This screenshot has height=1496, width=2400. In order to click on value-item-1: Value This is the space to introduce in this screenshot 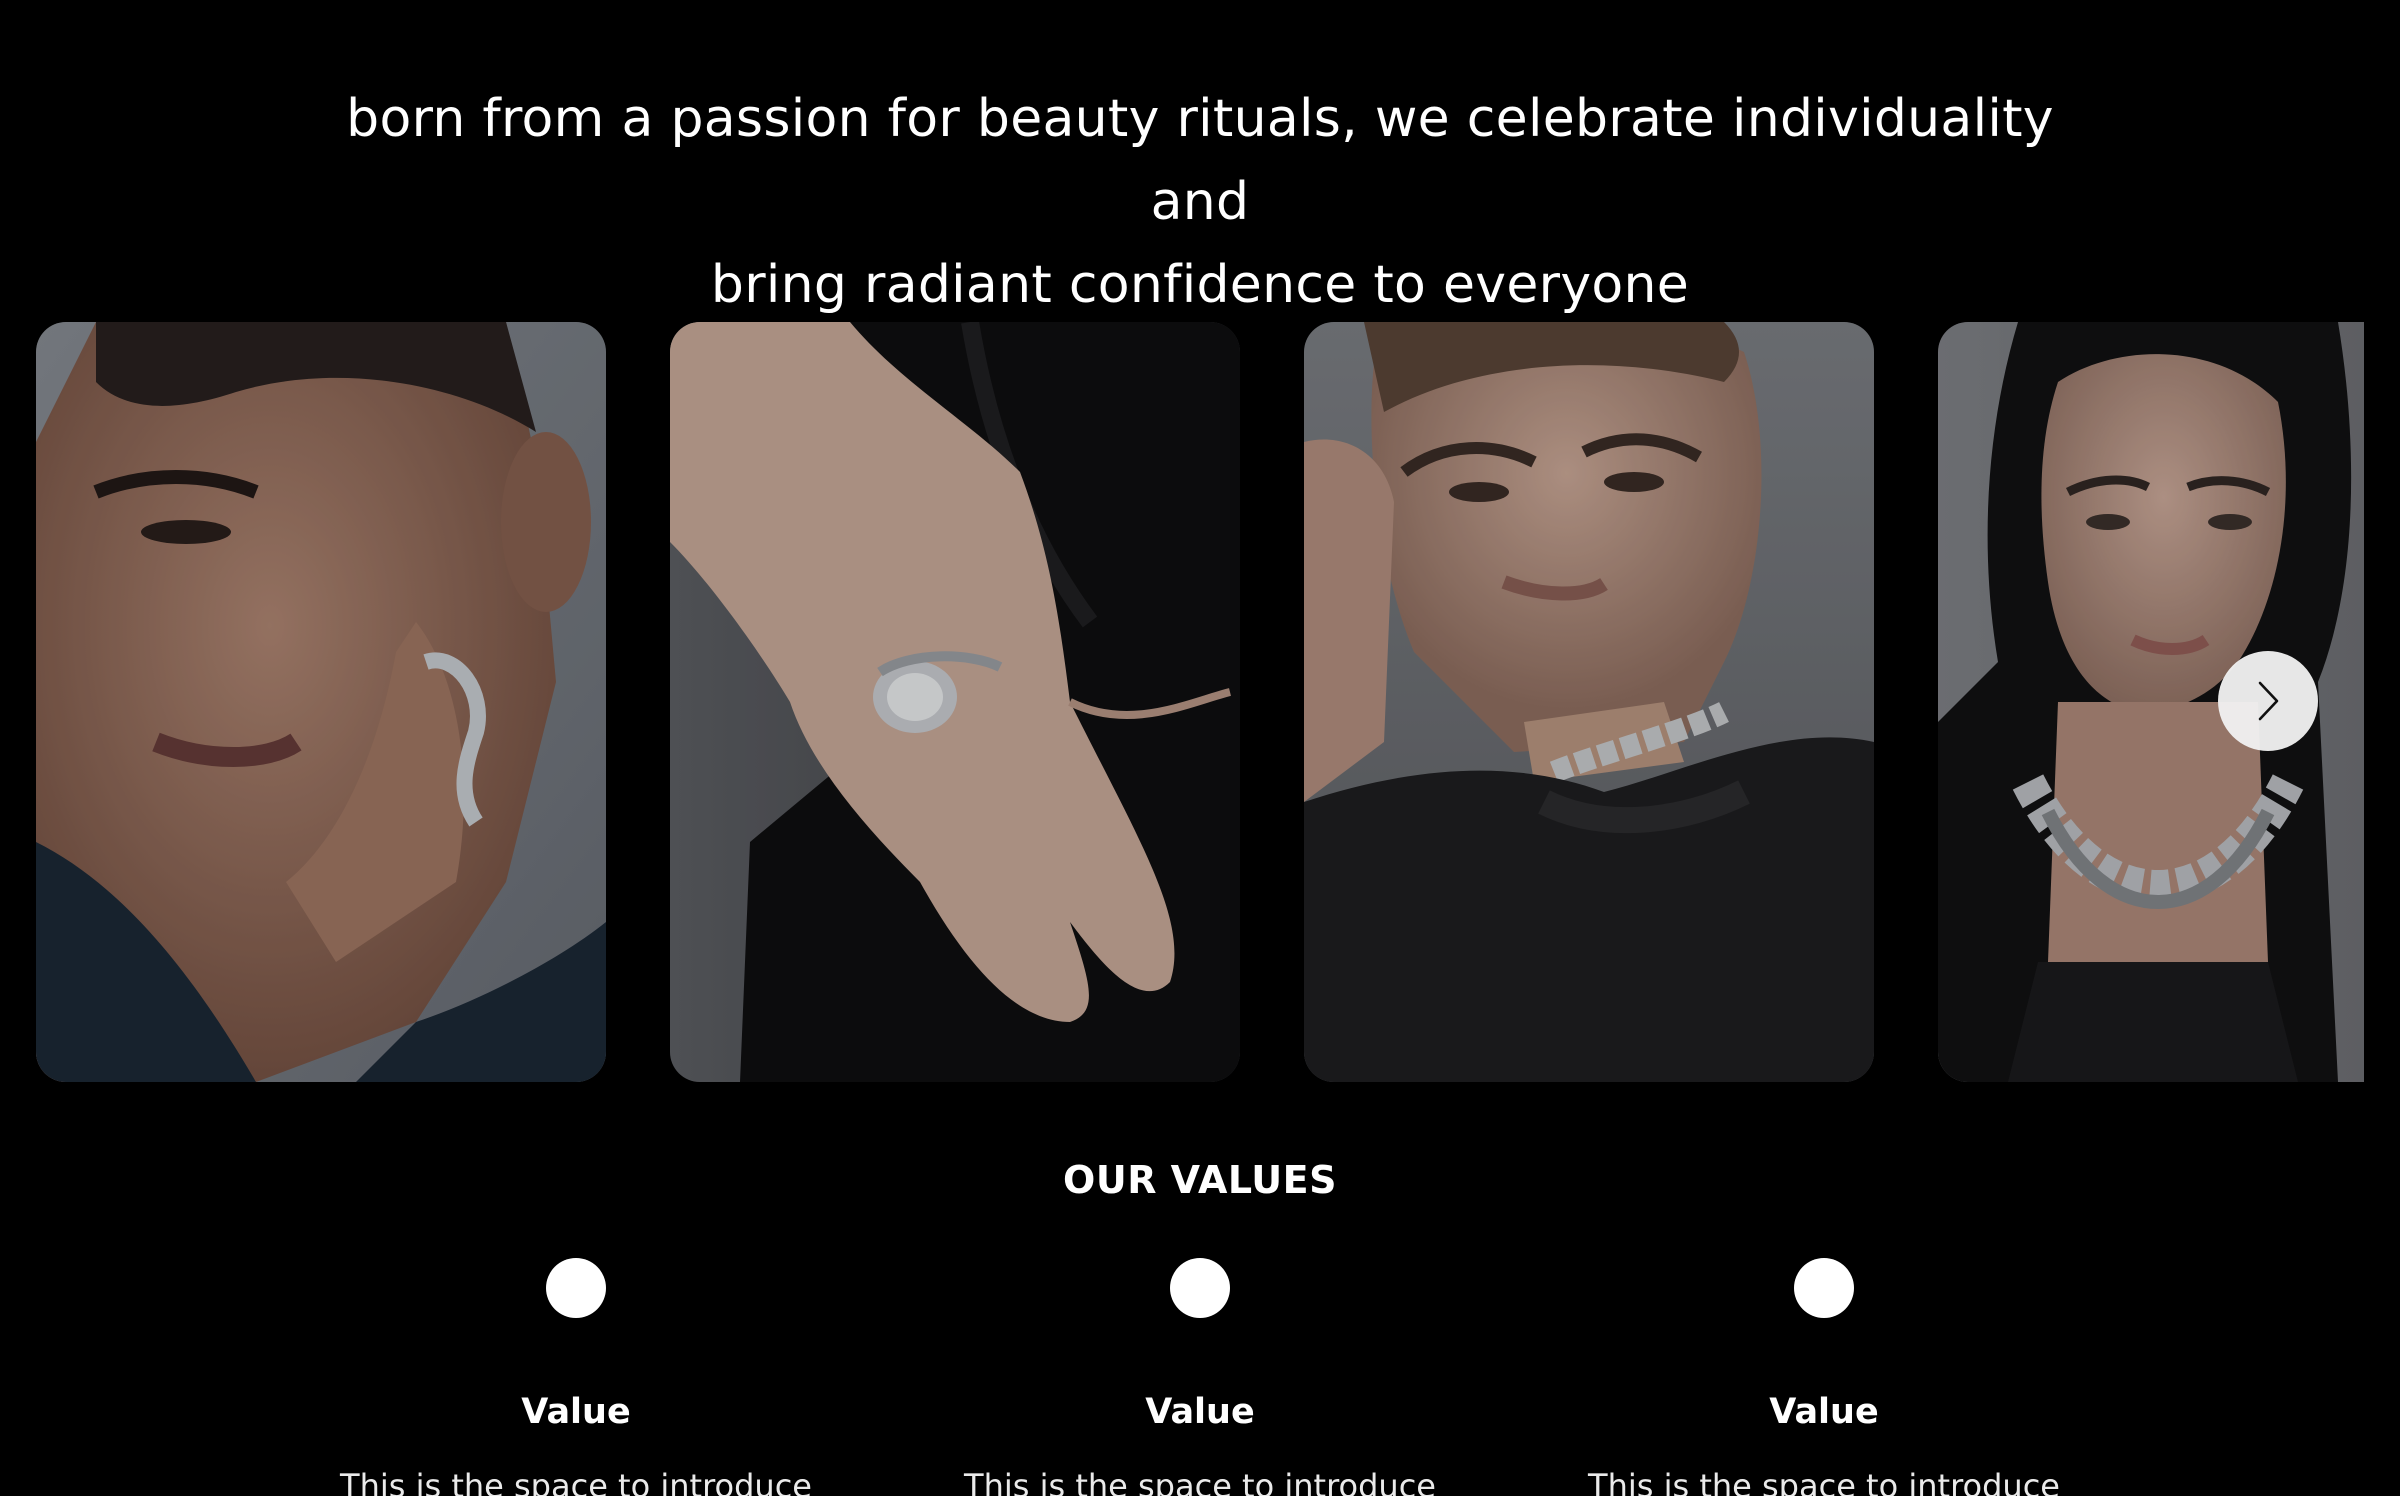, I will do `click(576, 1377)`.